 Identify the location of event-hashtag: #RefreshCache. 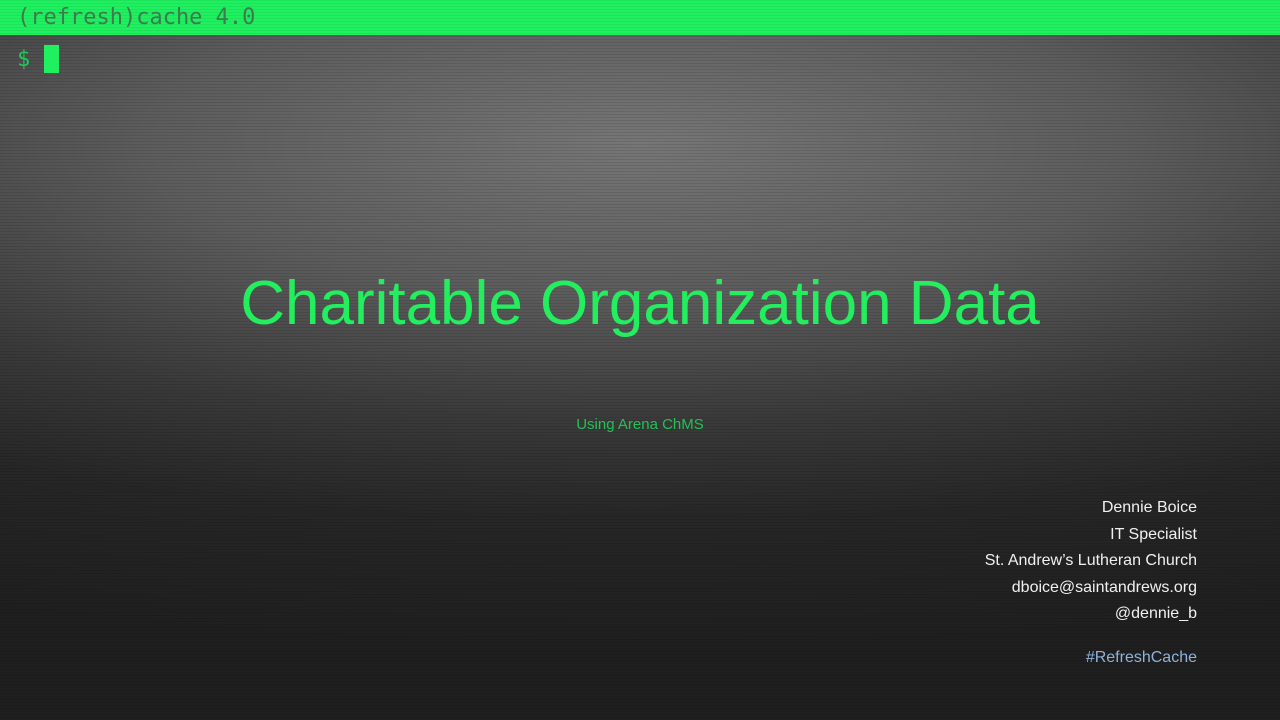
(1141, 657).